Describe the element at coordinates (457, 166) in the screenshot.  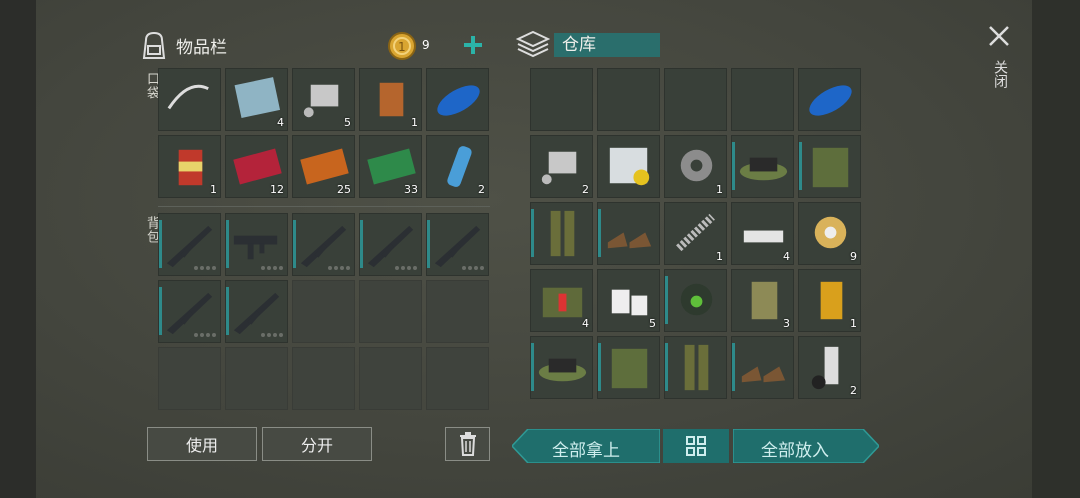
I see `pocket-slot: 2` at that location.